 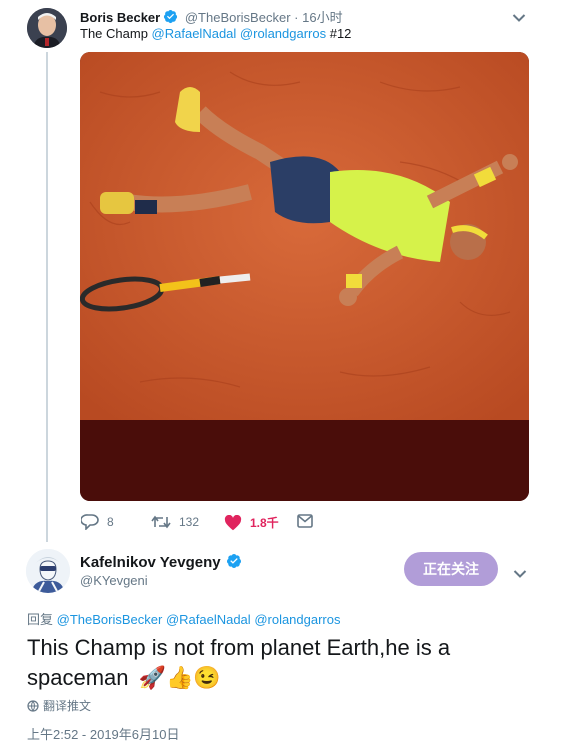 I want to click on reply-icon, so click(x=90, y=522).